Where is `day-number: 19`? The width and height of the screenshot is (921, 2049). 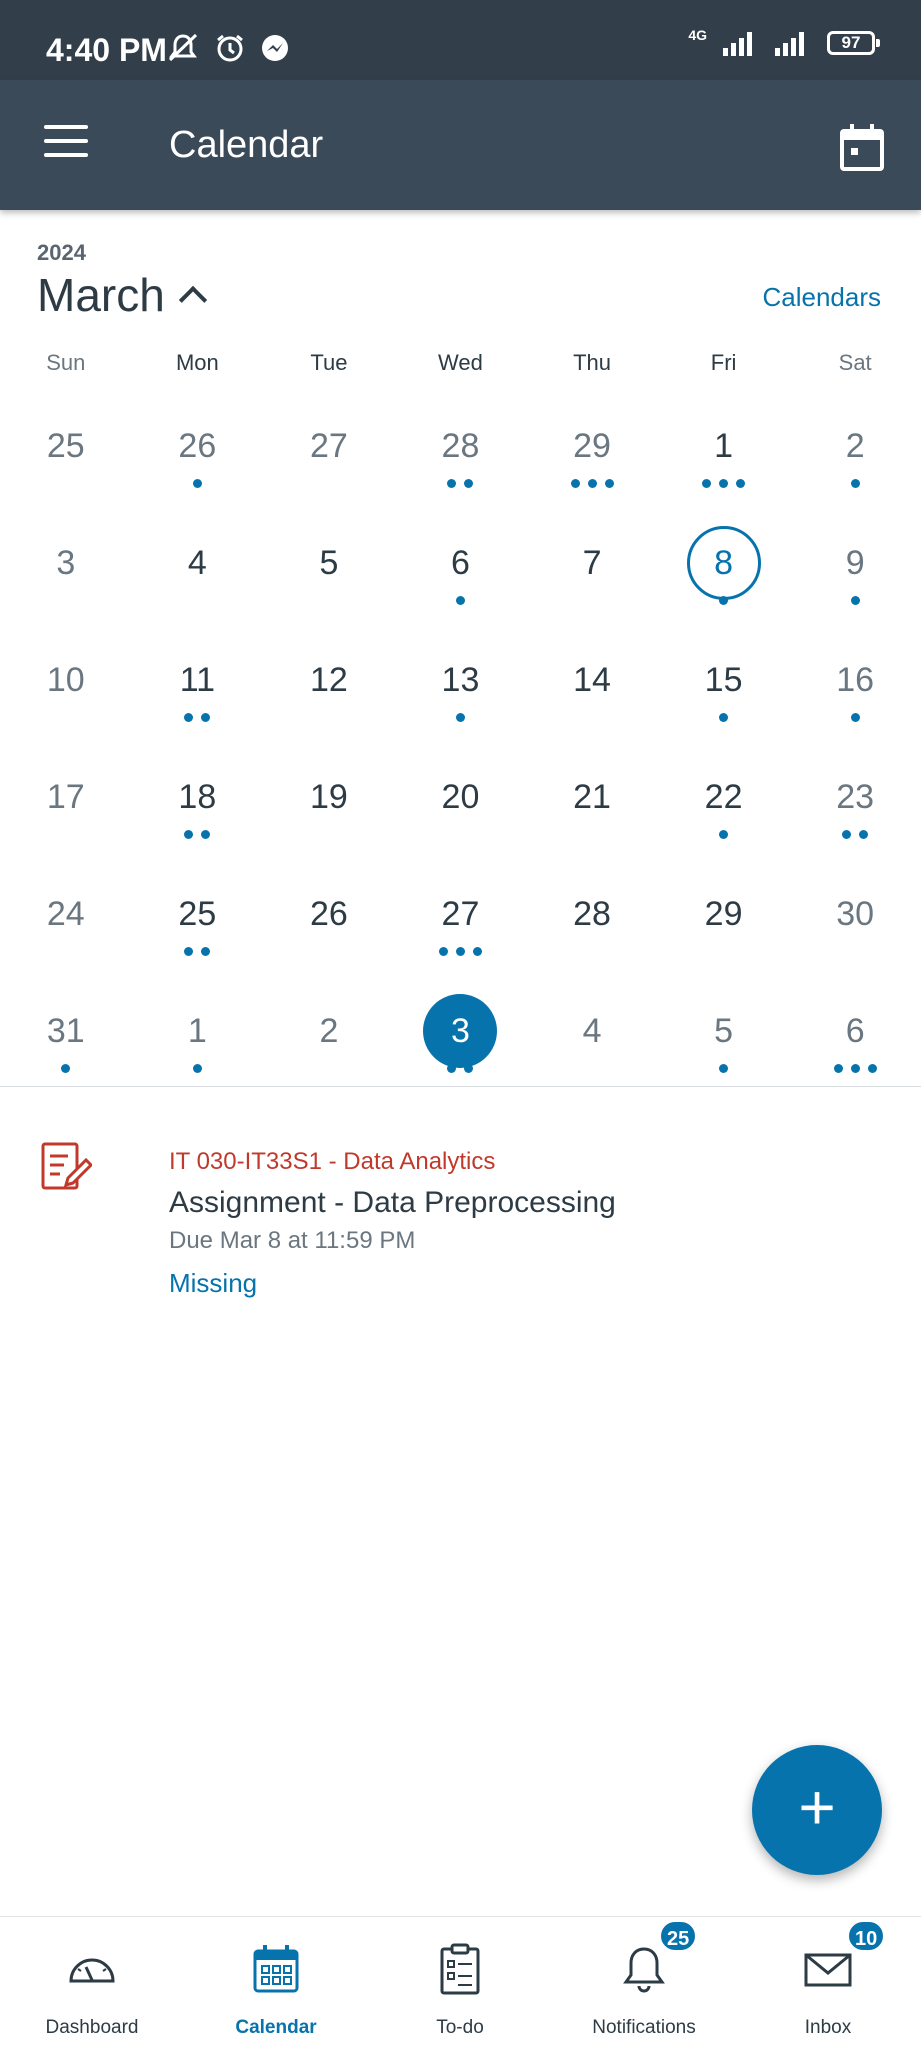
day-number: 19 is located at coordinates (328, 797).